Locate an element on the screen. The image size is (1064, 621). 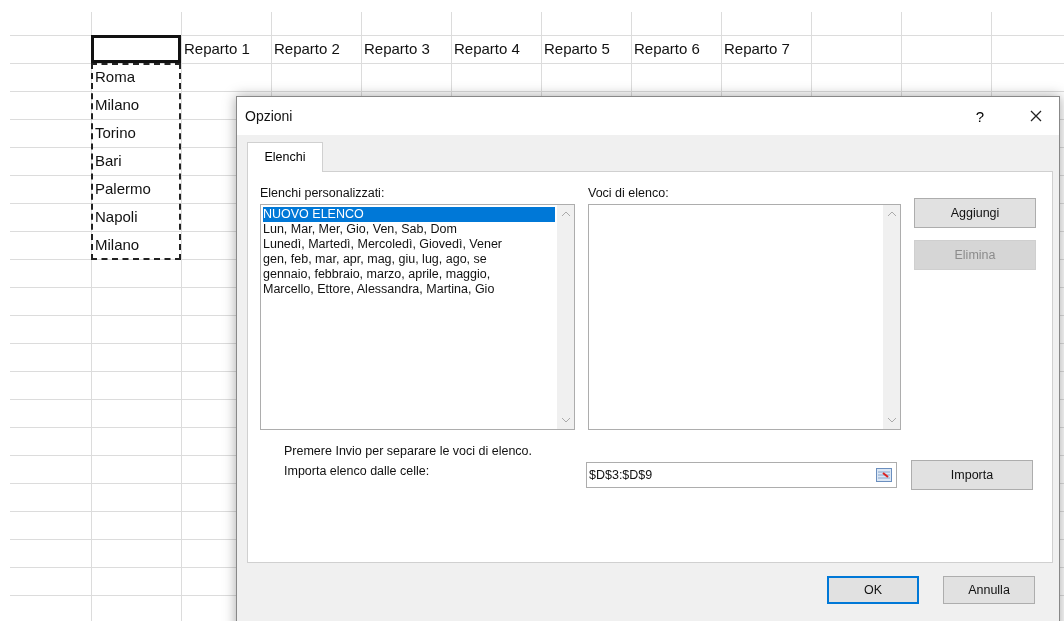
close-icon is located at coordinates (1036, 116).